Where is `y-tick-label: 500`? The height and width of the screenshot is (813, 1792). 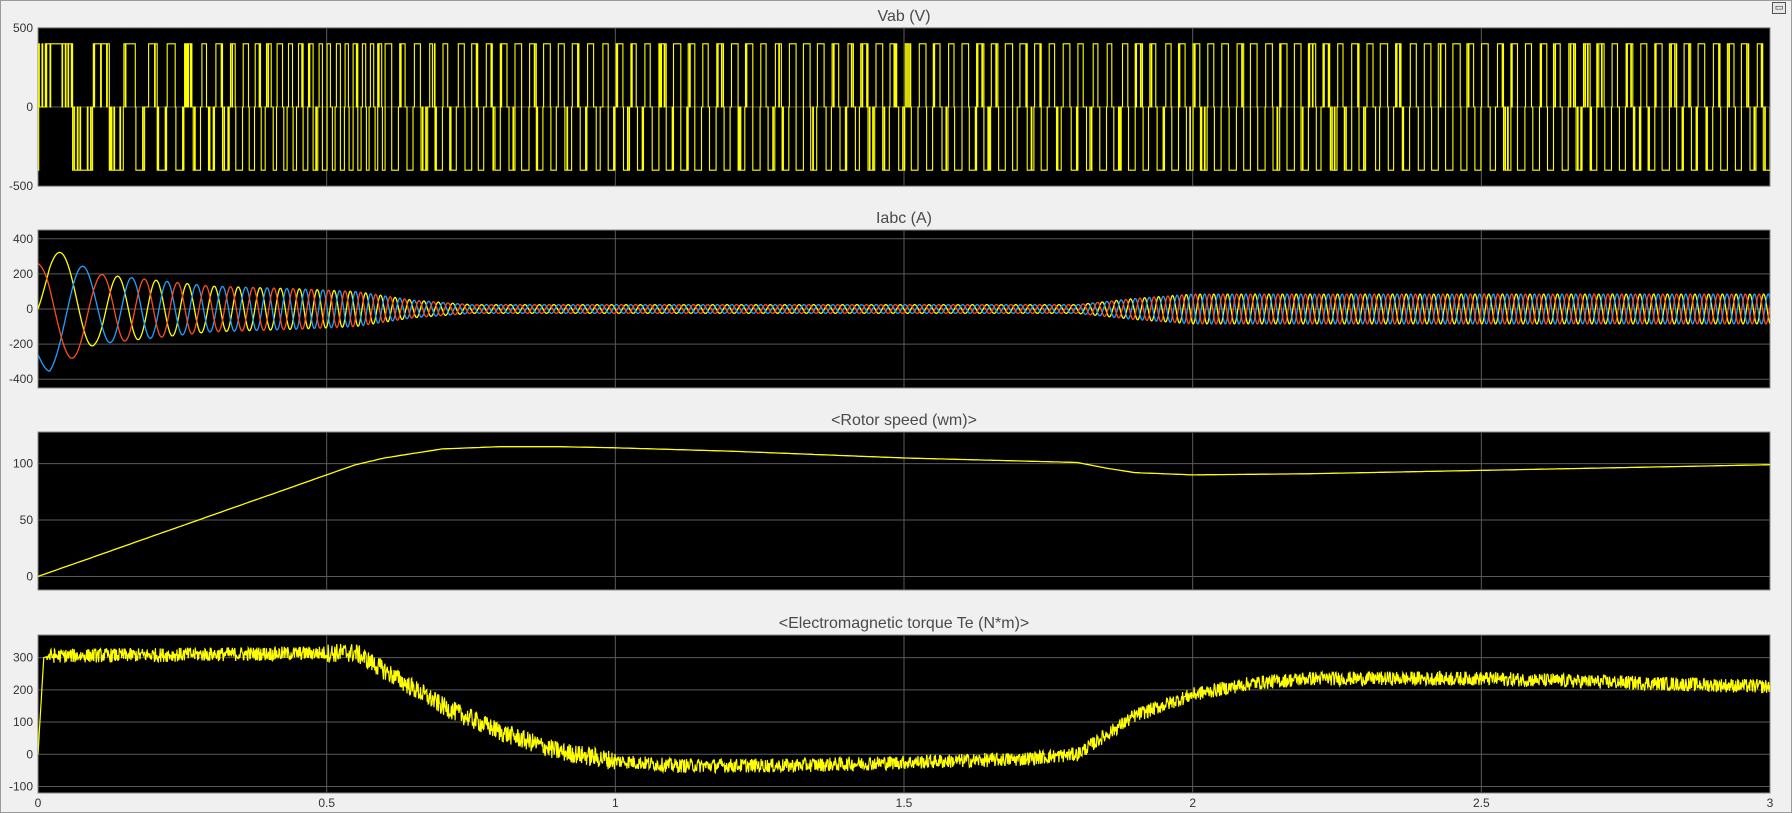
y-tick-label: 500 is located at coordinates (23, 28).